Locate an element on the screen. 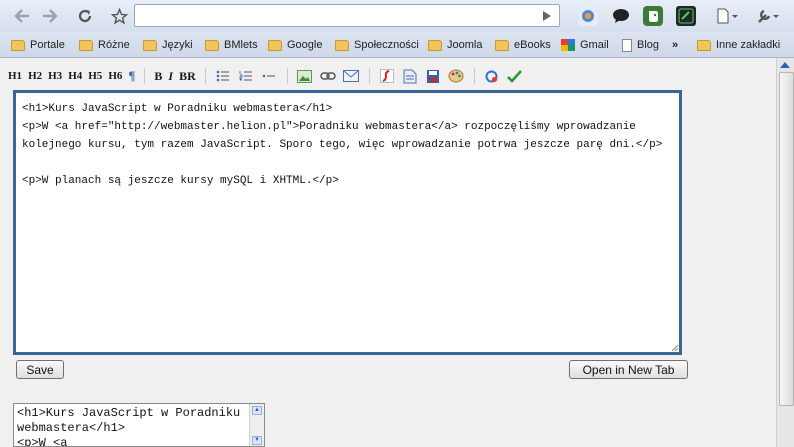 This screenshot has height=447, width=794. wrench-icon is located at coordinates (768, 16).